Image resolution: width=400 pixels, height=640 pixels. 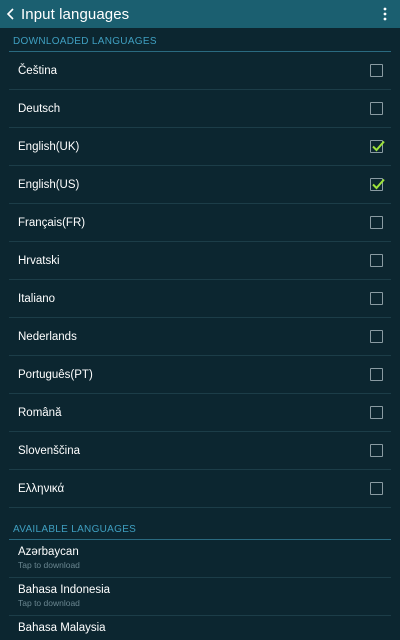 What do you see at coordinates (49, 184) in the screenshot?
I see `language-label: English(US)` at bounding box center [49, 184].